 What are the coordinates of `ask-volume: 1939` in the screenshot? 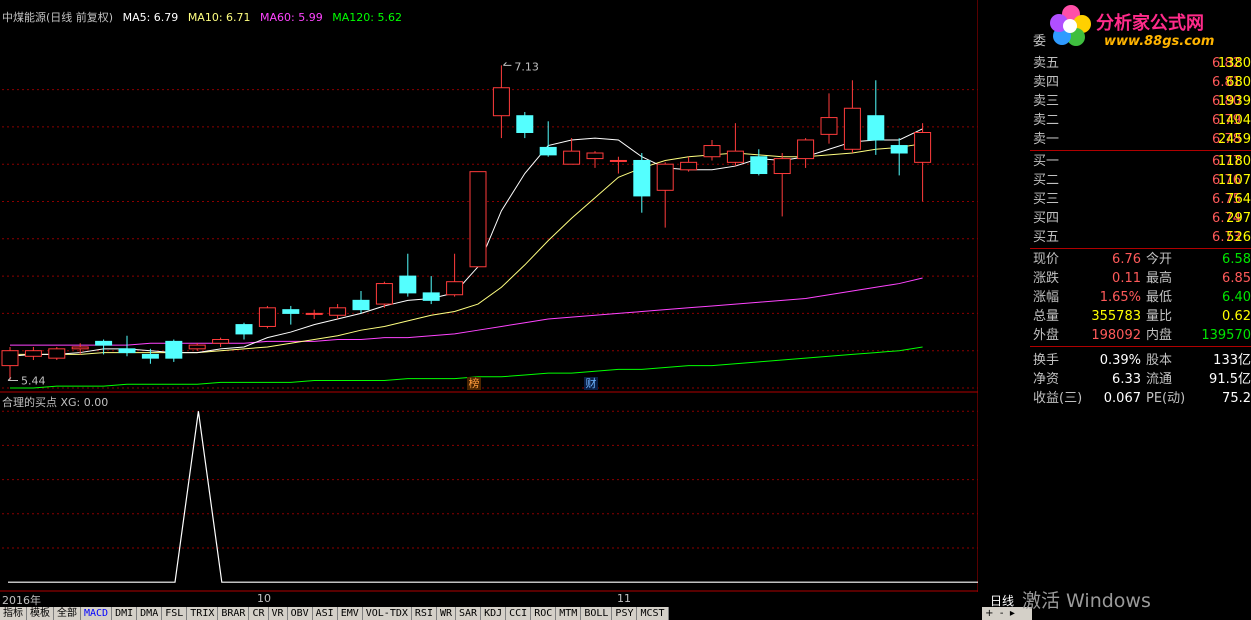 It's located at (1234, 101).